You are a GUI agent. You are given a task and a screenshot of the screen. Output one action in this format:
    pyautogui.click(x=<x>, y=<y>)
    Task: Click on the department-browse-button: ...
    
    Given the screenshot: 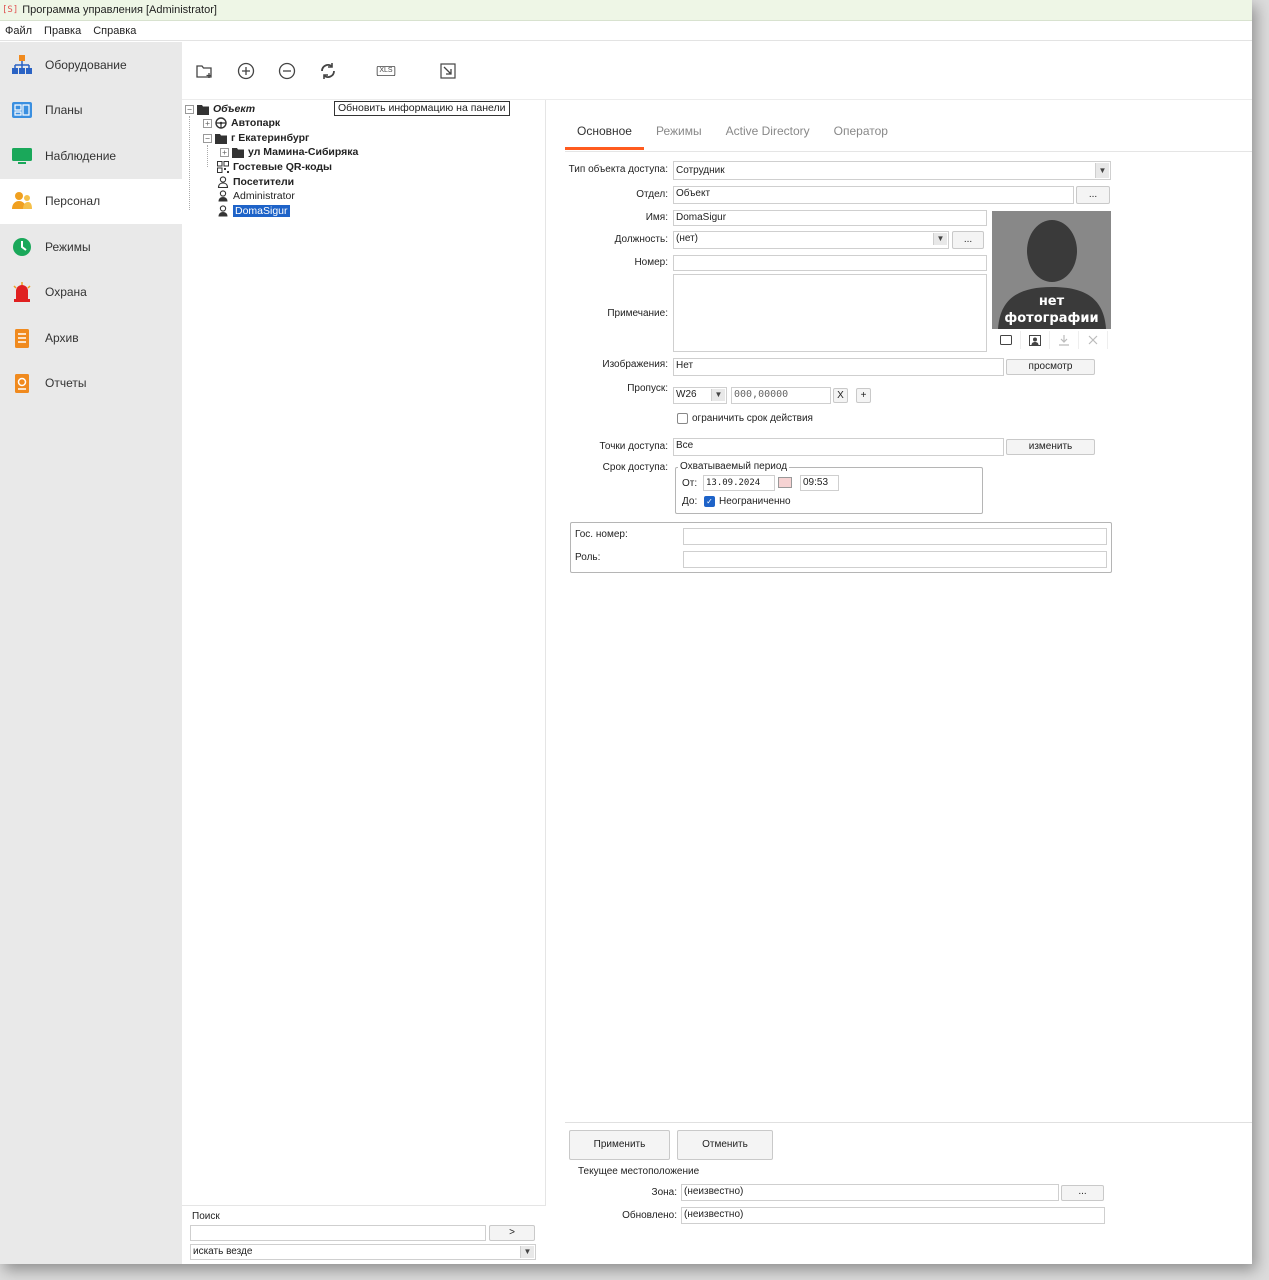 What is the action you would take?
    pyautogui.click(x=1093, y=195)
    